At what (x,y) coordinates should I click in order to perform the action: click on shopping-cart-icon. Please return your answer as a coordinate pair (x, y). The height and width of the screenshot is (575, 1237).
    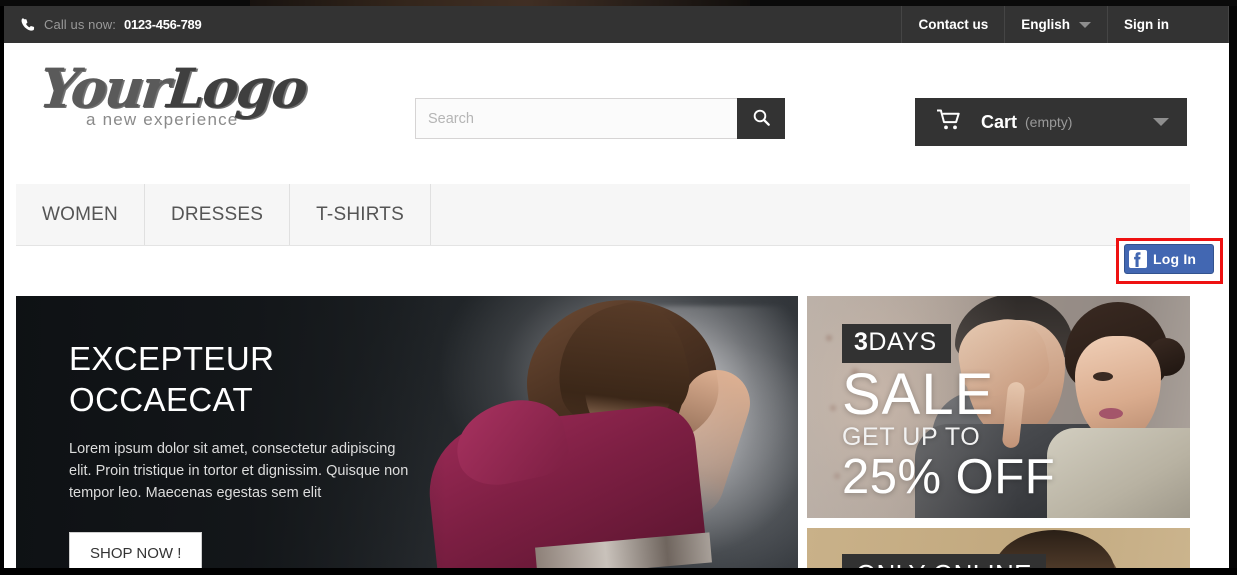
    Looking at the image, I should click on (949, 122).